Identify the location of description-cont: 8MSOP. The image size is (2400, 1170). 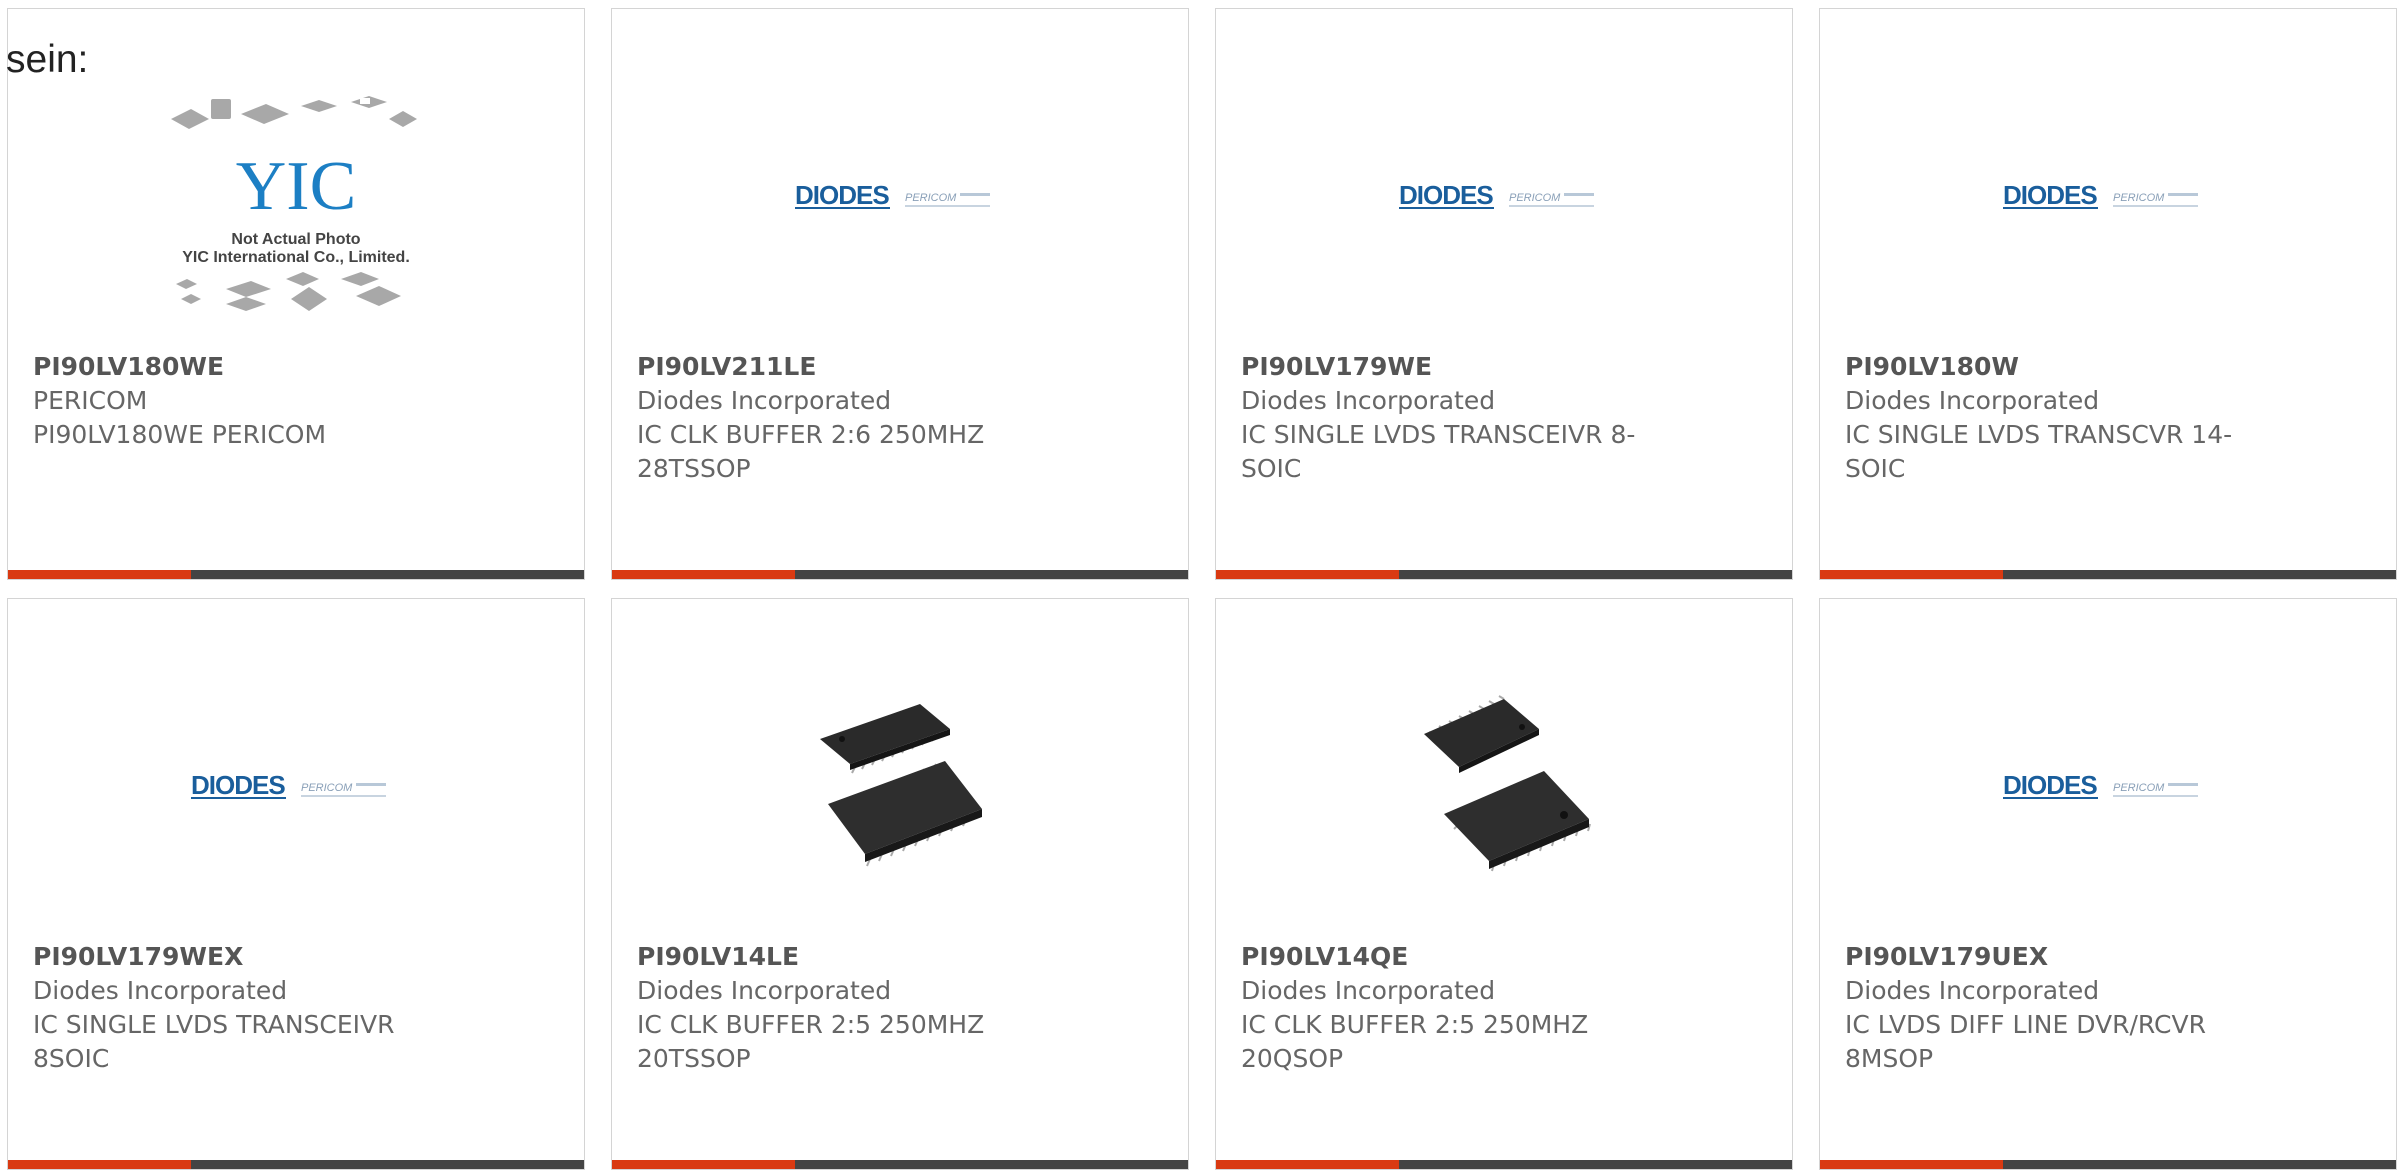
(1889, 1058).